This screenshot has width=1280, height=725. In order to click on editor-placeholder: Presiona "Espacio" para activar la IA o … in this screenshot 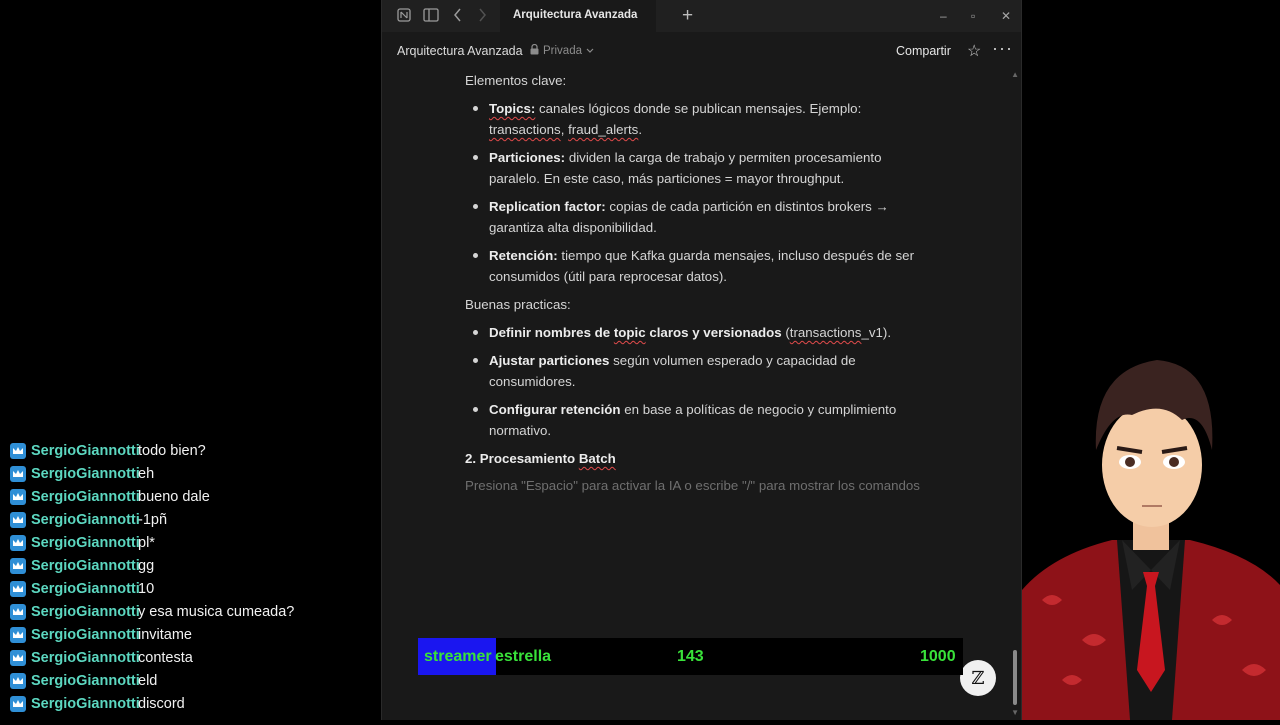, I will do `click(700, 485)`.